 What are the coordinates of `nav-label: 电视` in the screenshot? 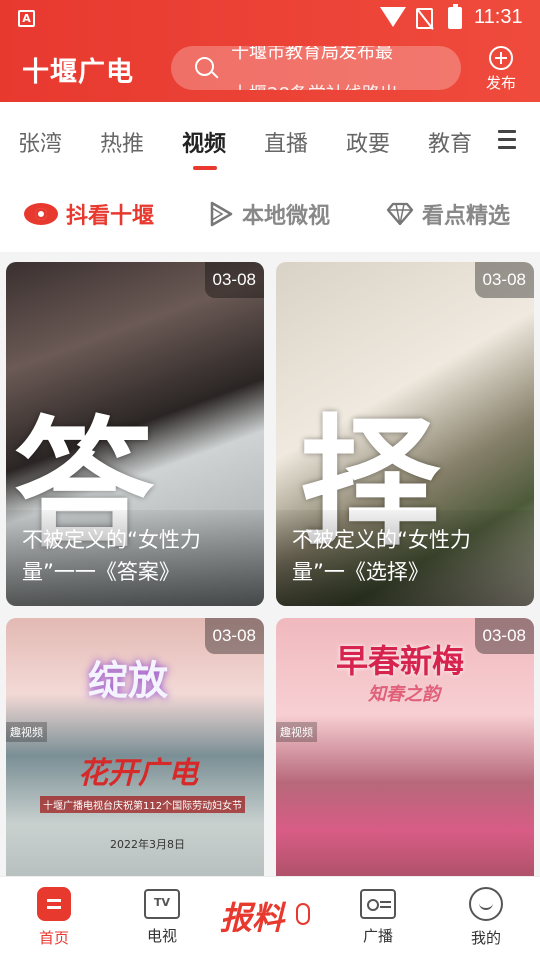 It's located at (161, 936).